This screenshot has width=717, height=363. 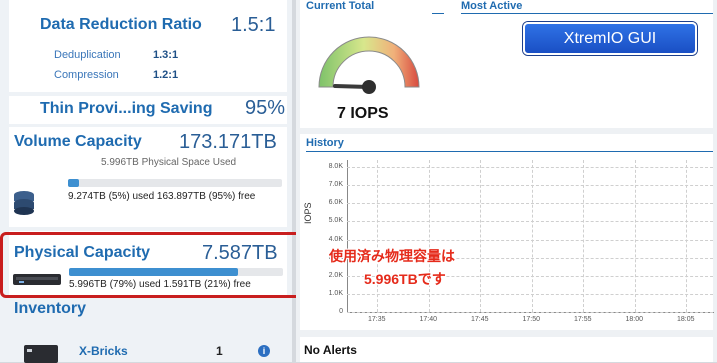 I want to click on deduplication-value: 1.3:1, so click(x=166, y=55).